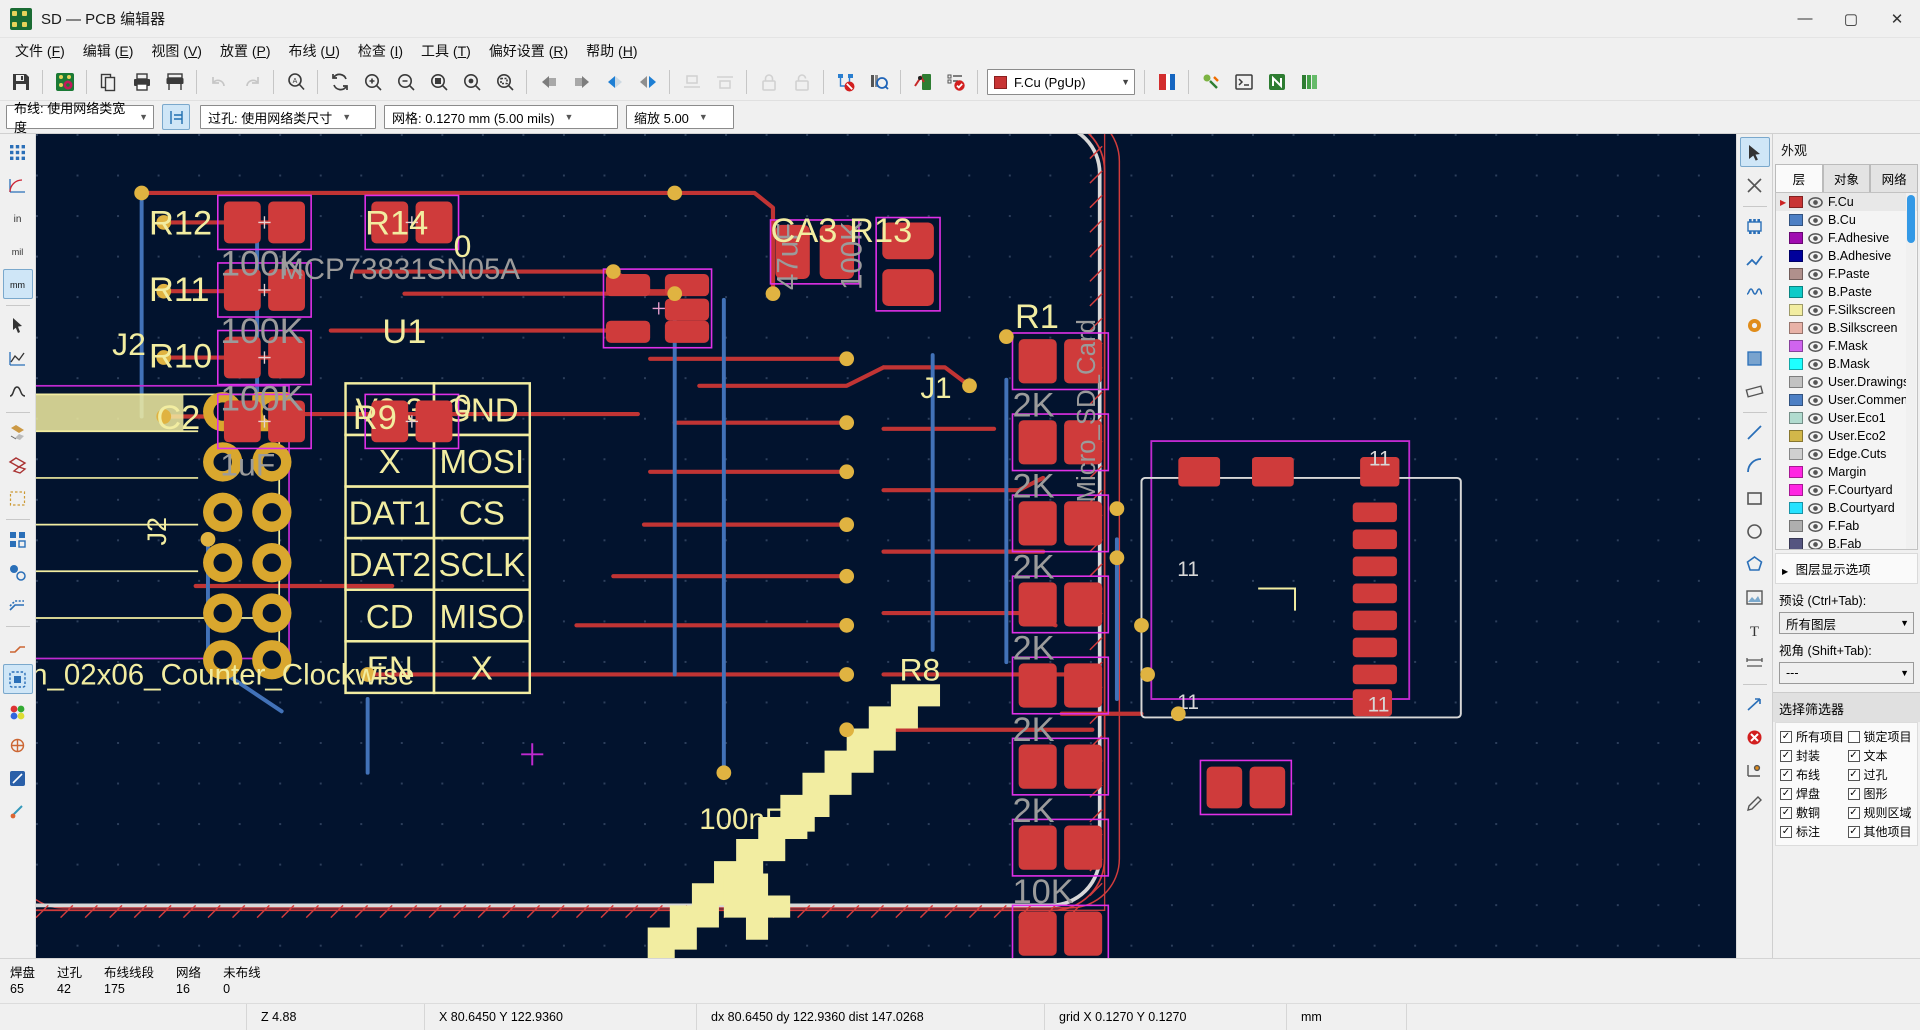  Describe the element at coordinates (18, 251) in the screenshot. I see `units-mil-icon: mil` at that location.